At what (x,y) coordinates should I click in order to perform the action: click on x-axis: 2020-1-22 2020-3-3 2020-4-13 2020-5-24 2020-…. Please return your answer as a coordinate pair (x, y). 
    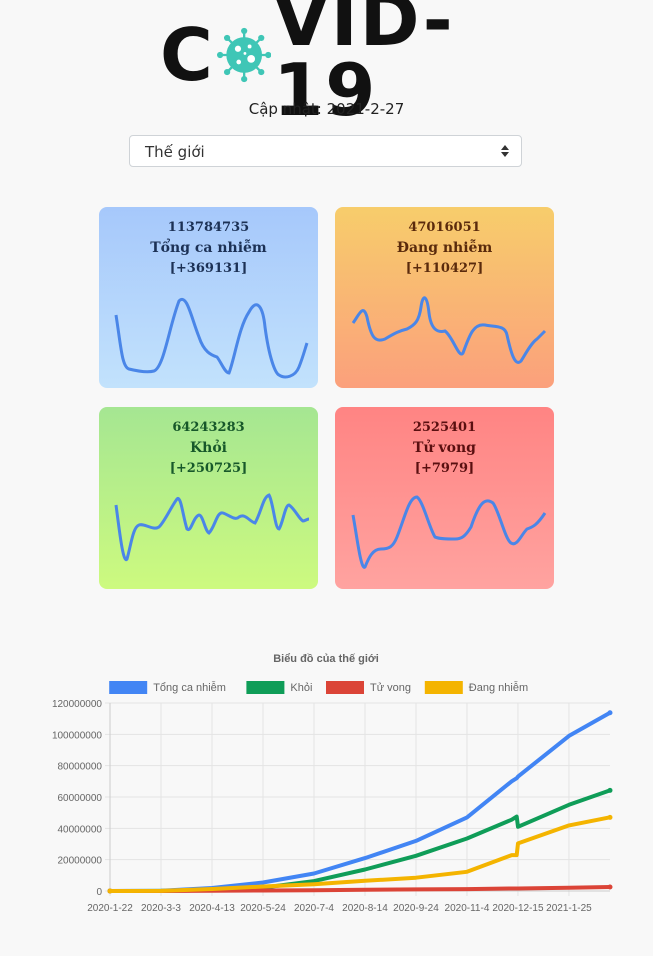
    Looking at the image, I should click on (339, 908).